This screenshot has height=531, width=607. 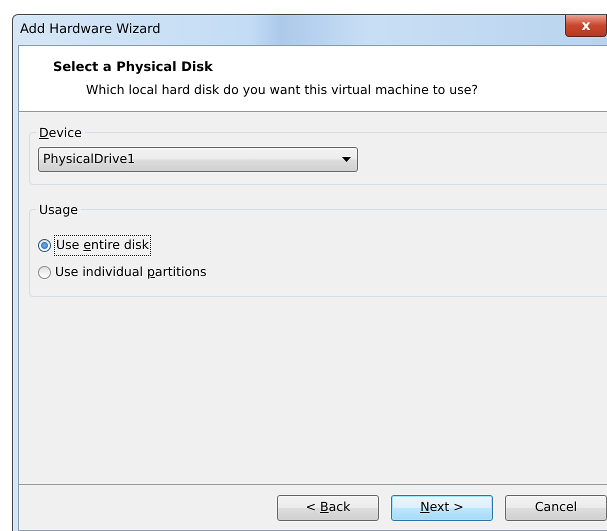 What do you see at coordinates (282, 89) in the screenshot?
I see `page-subtitle: Which local hard disk do you want this virtual machine to use?` at bounding box center [282, 89].